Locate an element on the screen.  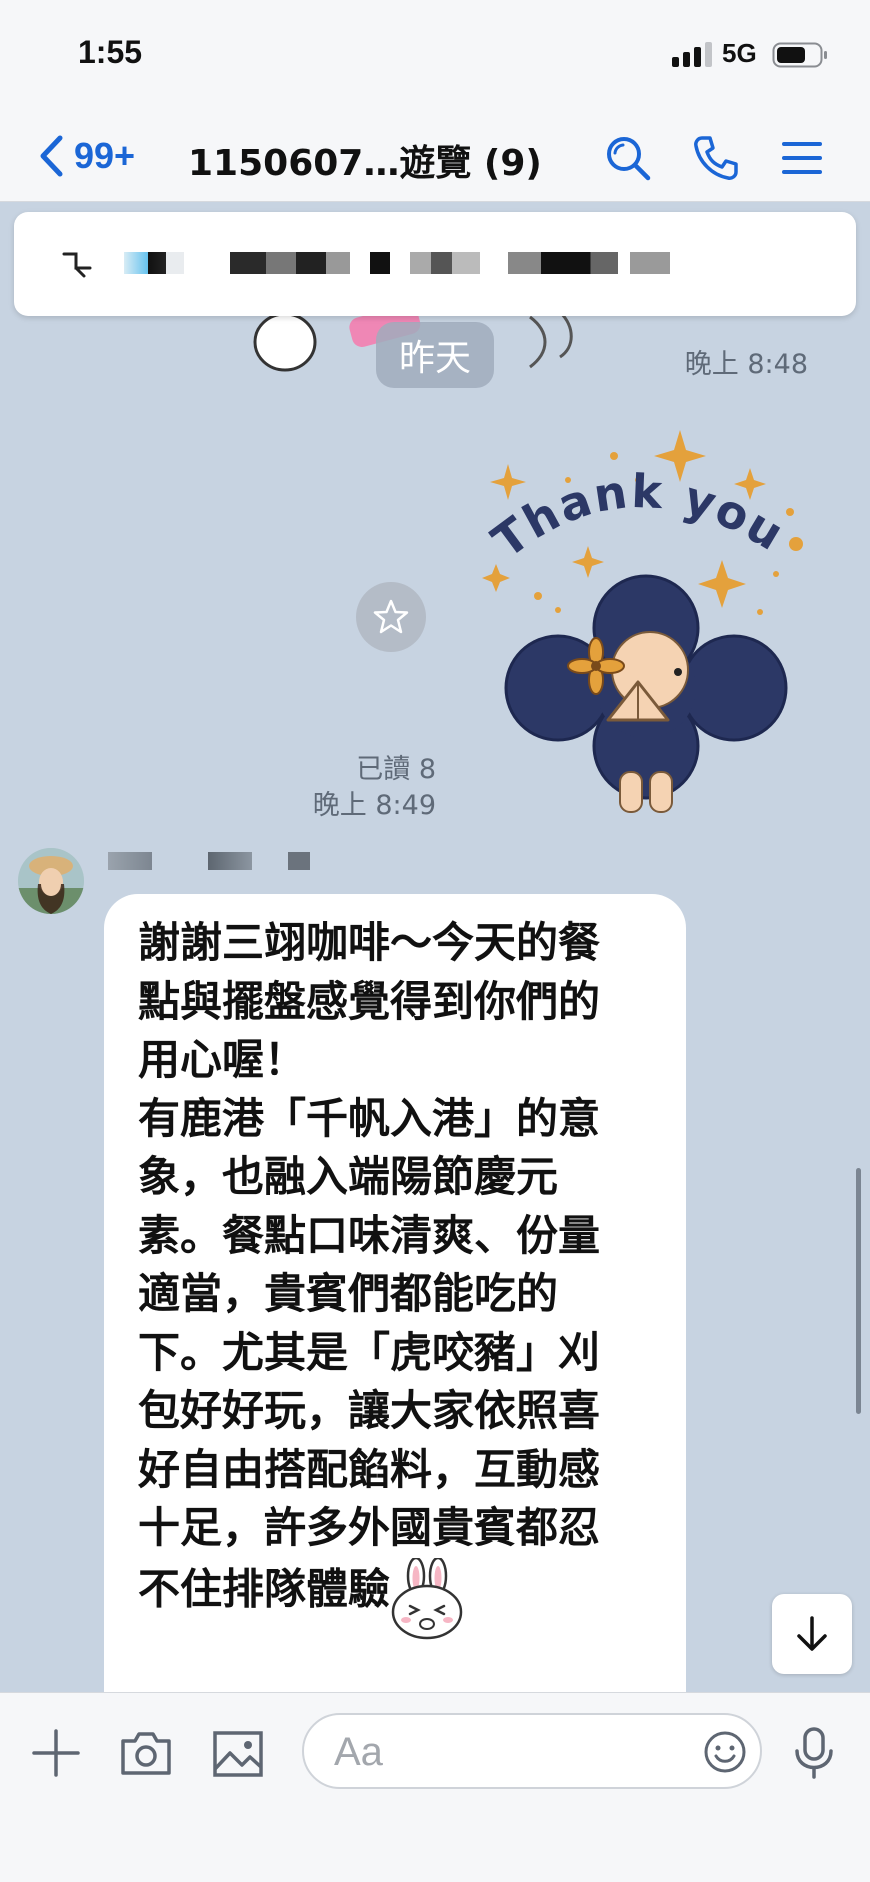
battery-icon is located at coordinates (799, 55).